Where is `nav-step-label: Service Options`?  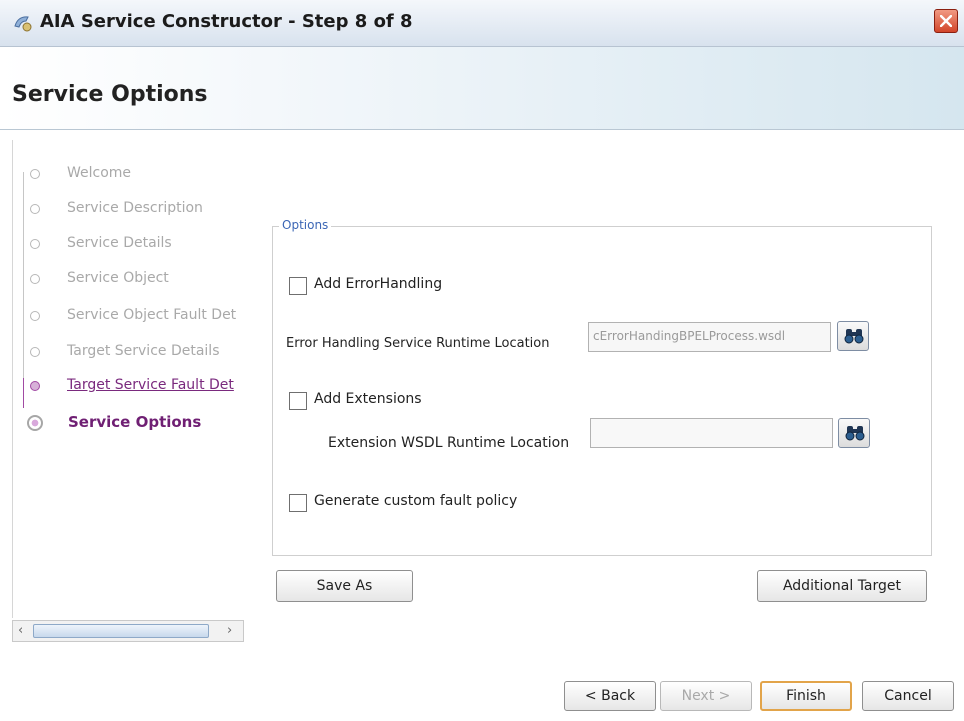
nav-step-label: Service Options is located at coordinates (135, 422).